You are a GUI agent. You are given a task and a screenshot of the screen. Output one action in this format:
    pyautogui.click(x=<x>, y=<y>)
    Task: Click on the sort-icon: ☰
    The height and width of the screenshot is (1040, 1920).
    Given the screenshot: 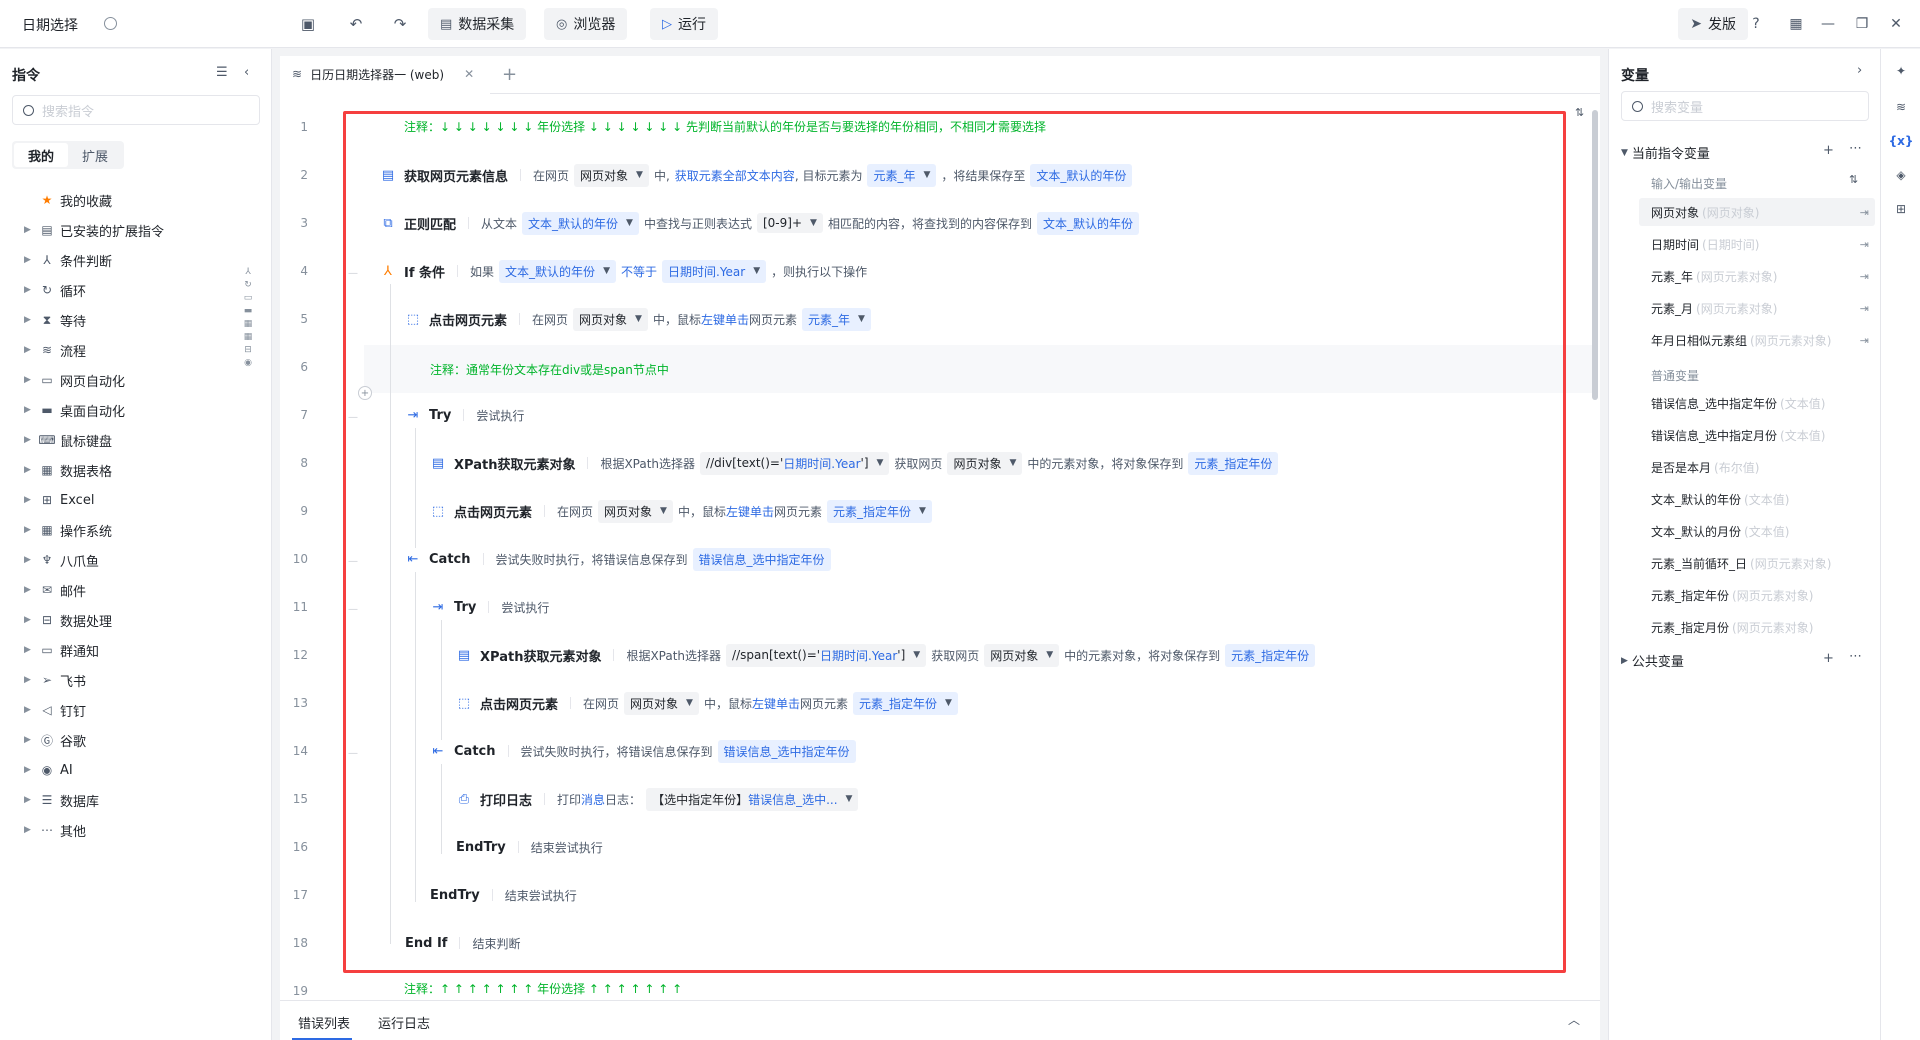 What is the action you would take?
    pyautogui.click(x=222, y=72)
    